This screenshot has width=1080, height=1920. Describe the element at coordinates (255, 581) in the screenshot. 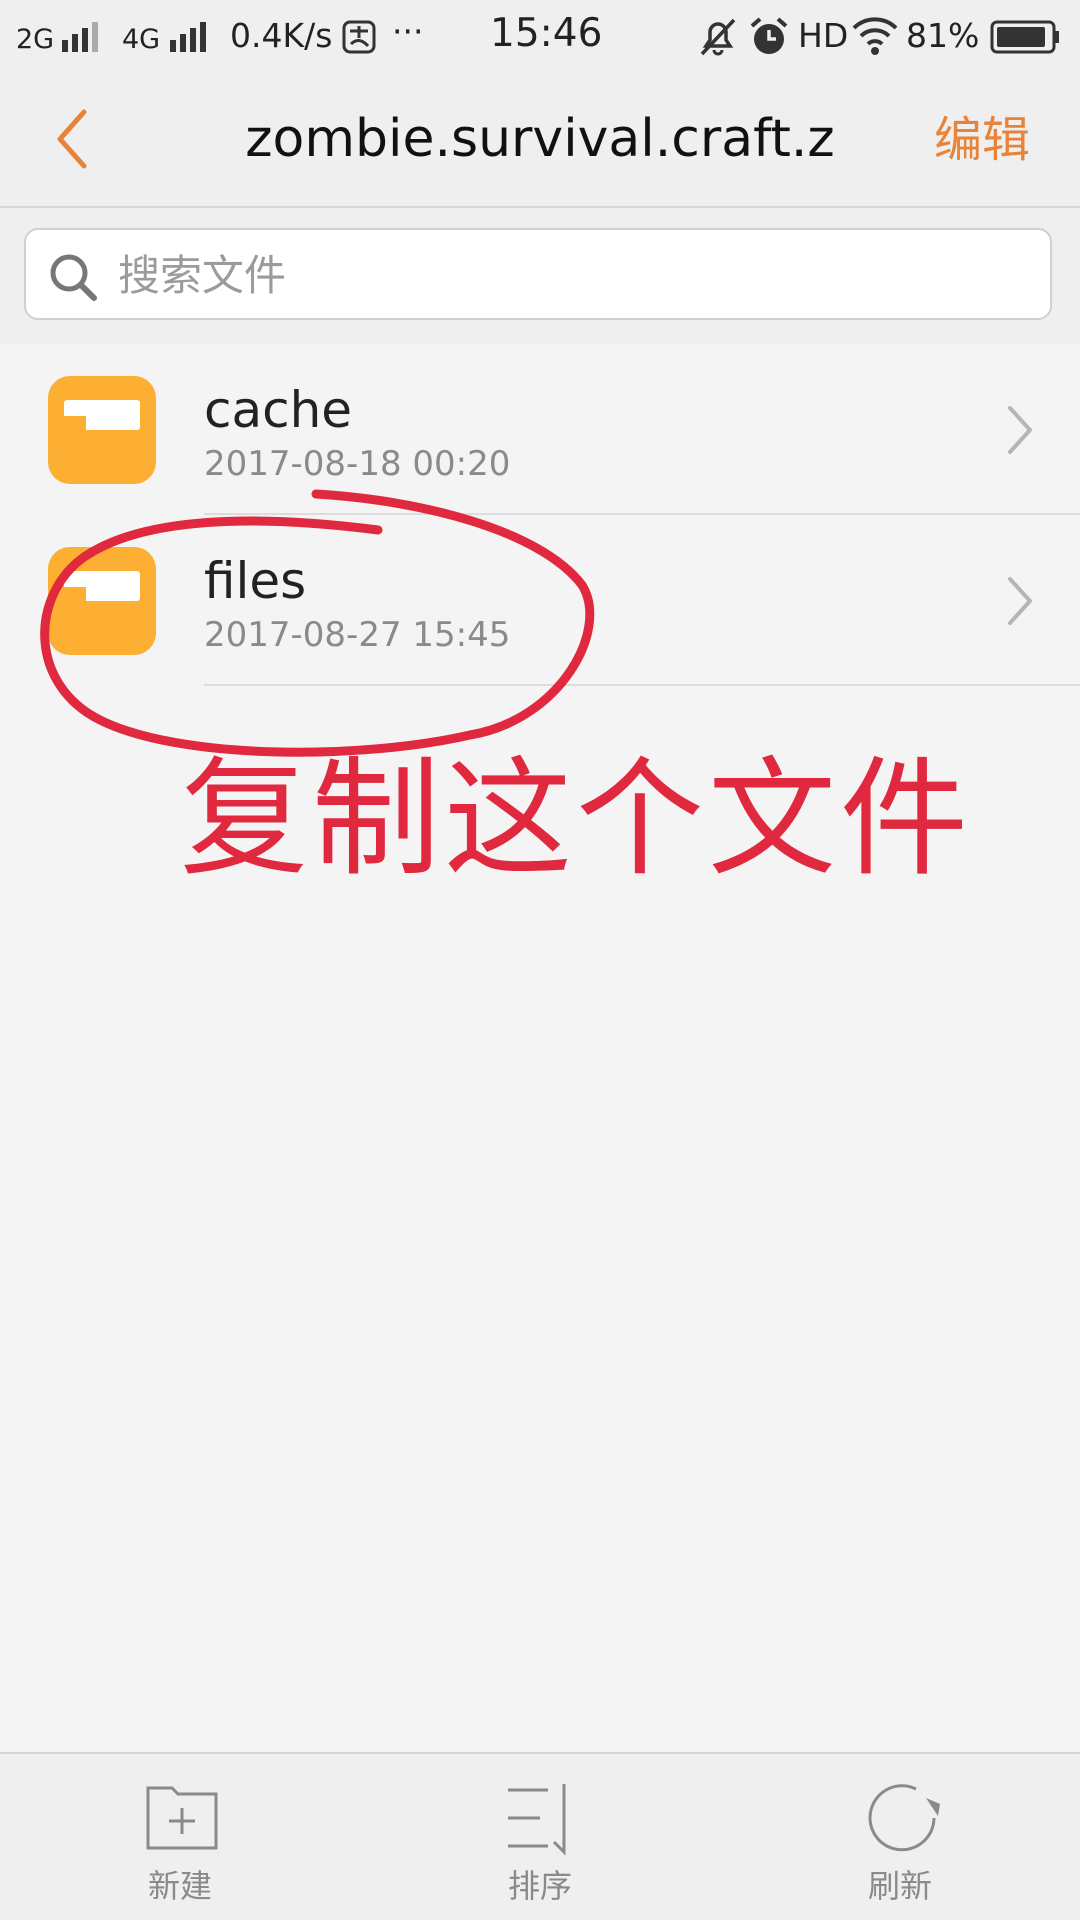

I see `folder-name: files` at that location.